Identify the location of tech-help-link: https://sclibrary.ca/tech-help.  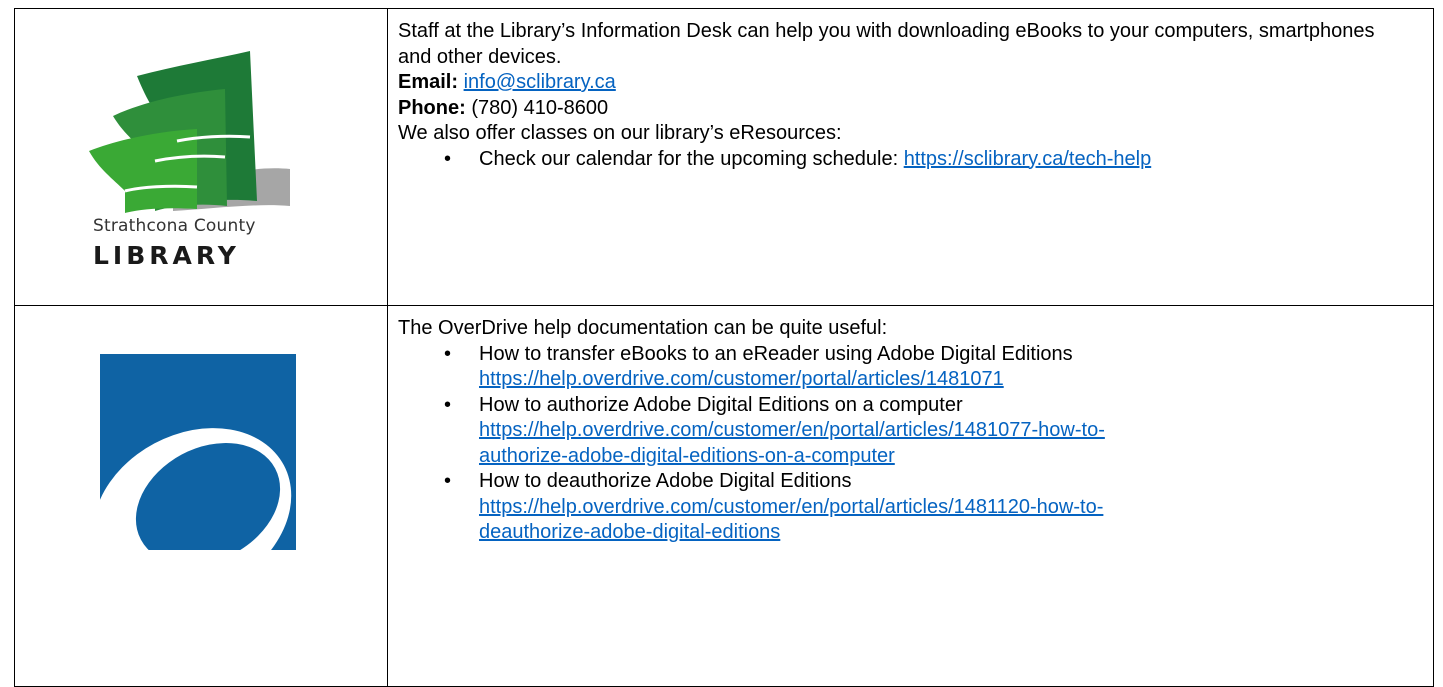
(1028, 159).